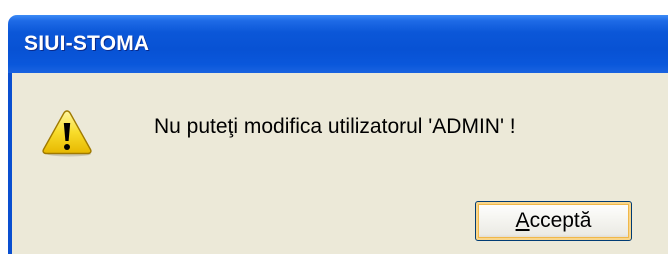 The image size is (668, 254). What do you see at coordinates (67, 133) in the screenshot?
I see `warning-icon` at bounding box center [67, 133].